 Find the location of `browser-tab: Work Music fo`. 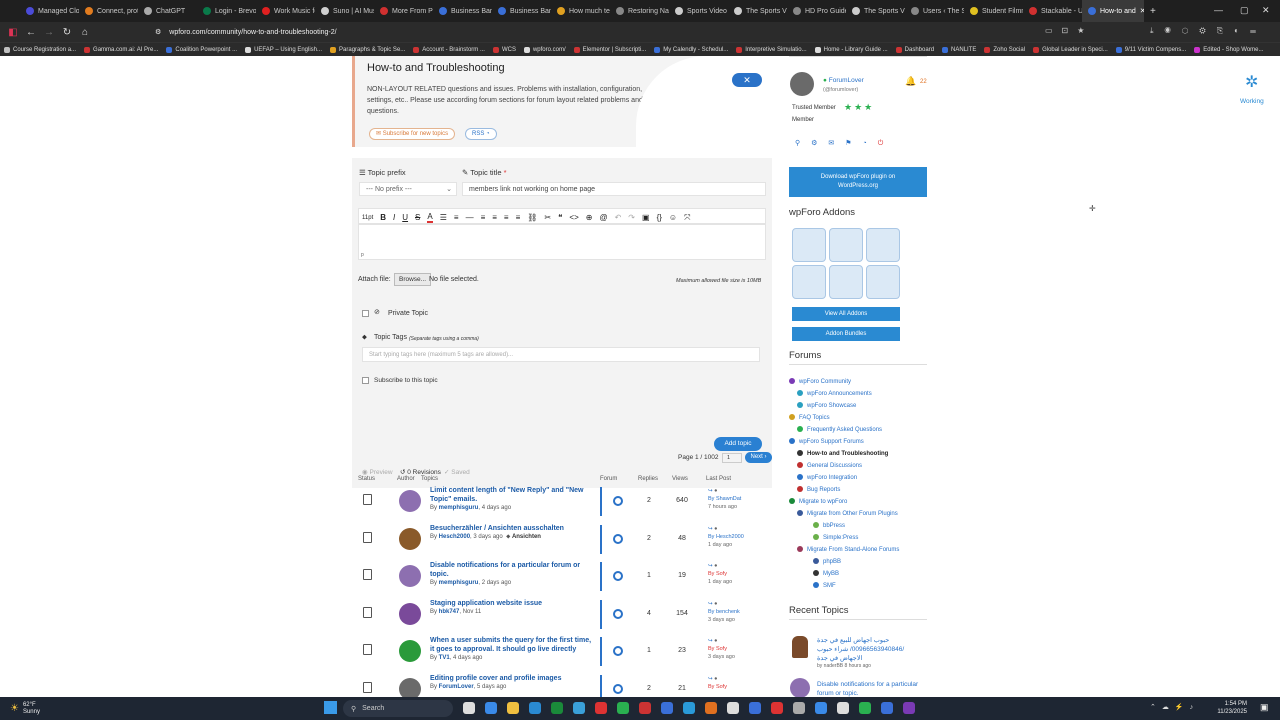

browser-tab: Work Music fo is located at coordinates (285, 11).